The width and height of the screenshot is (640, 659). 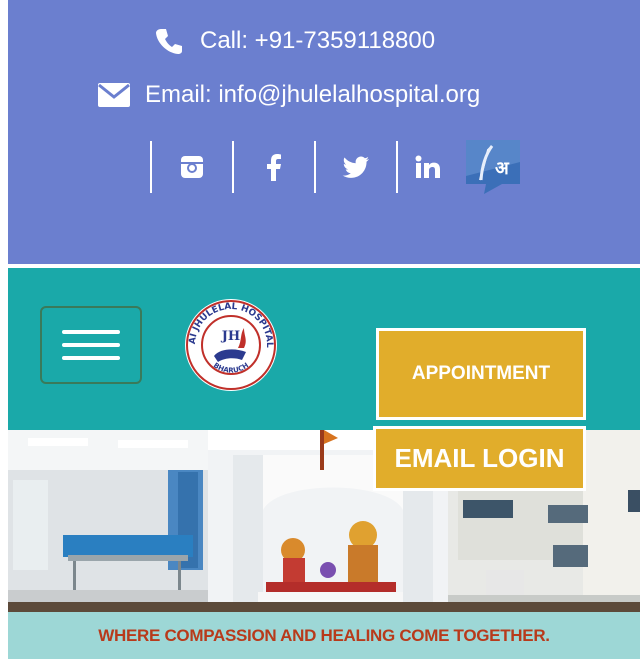 What do you see at coordinates (428, 167) in the screenshot?
I see `linkedin-icon` at bounding box center [428, 167].